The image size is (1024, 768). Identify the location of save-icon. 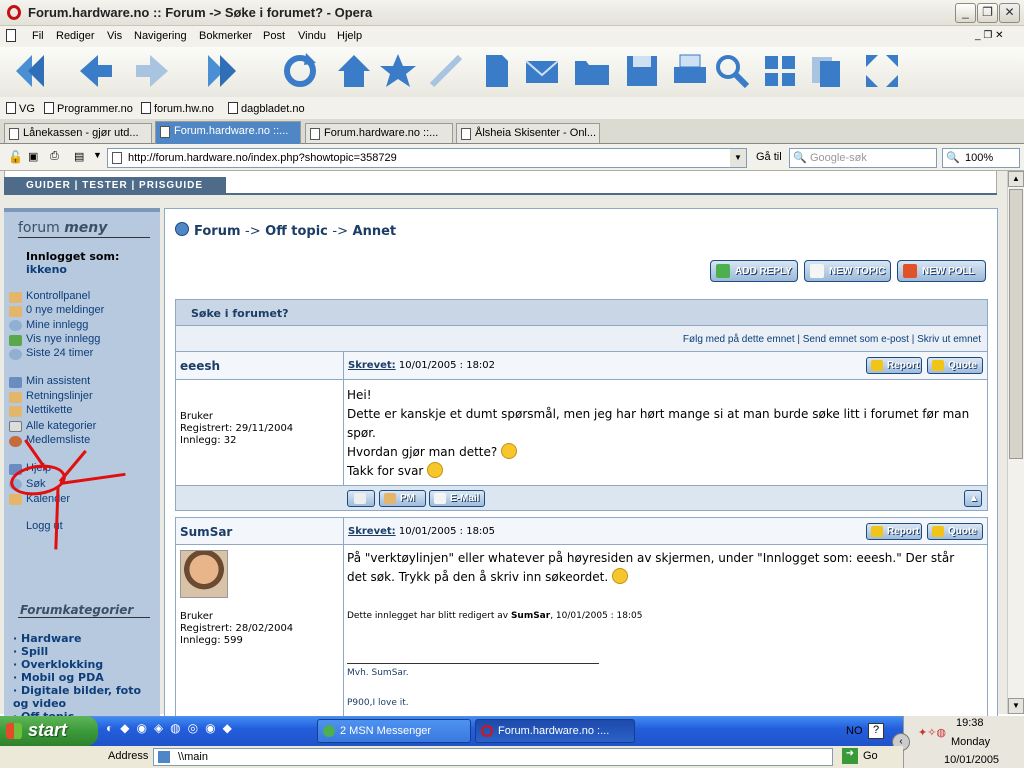
(642, 71).